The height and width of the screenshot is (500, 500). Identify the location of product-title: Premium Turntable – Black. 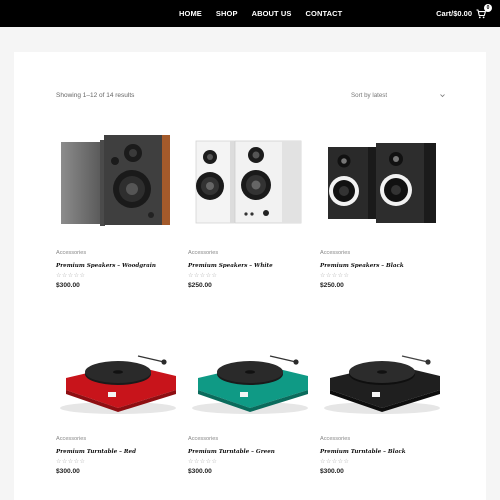
(363, 452).